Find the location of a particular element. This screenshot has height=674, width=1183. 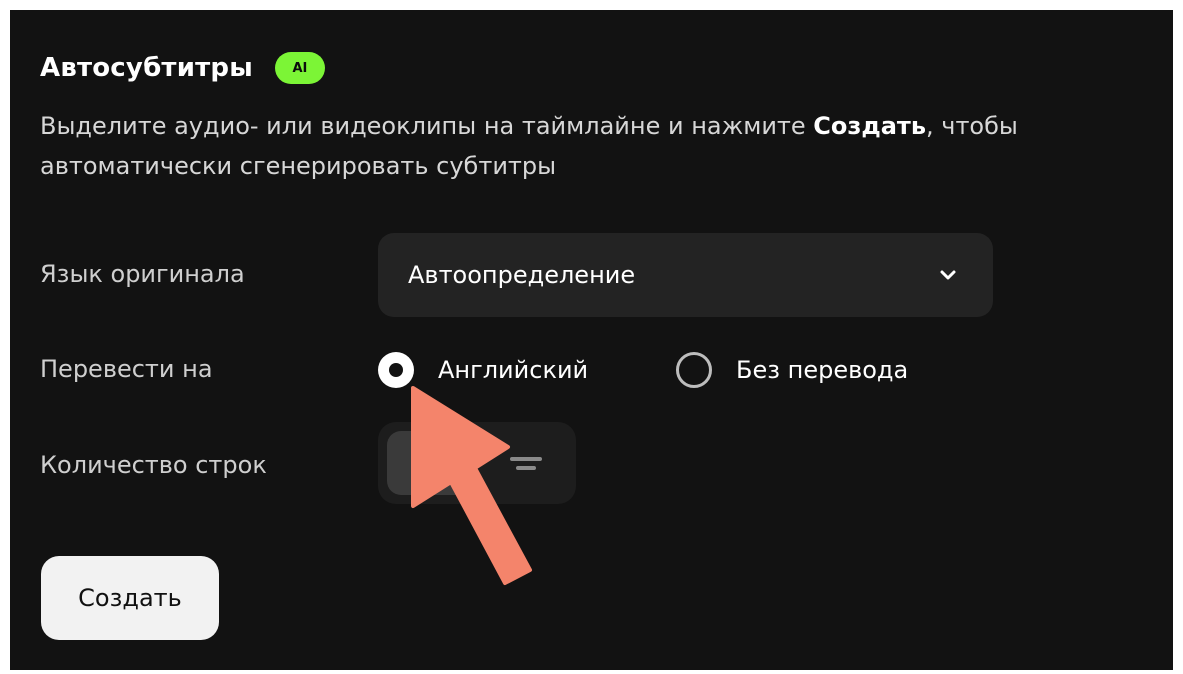

source-language-value: Автоопределение is located at coordinates (522, 275).